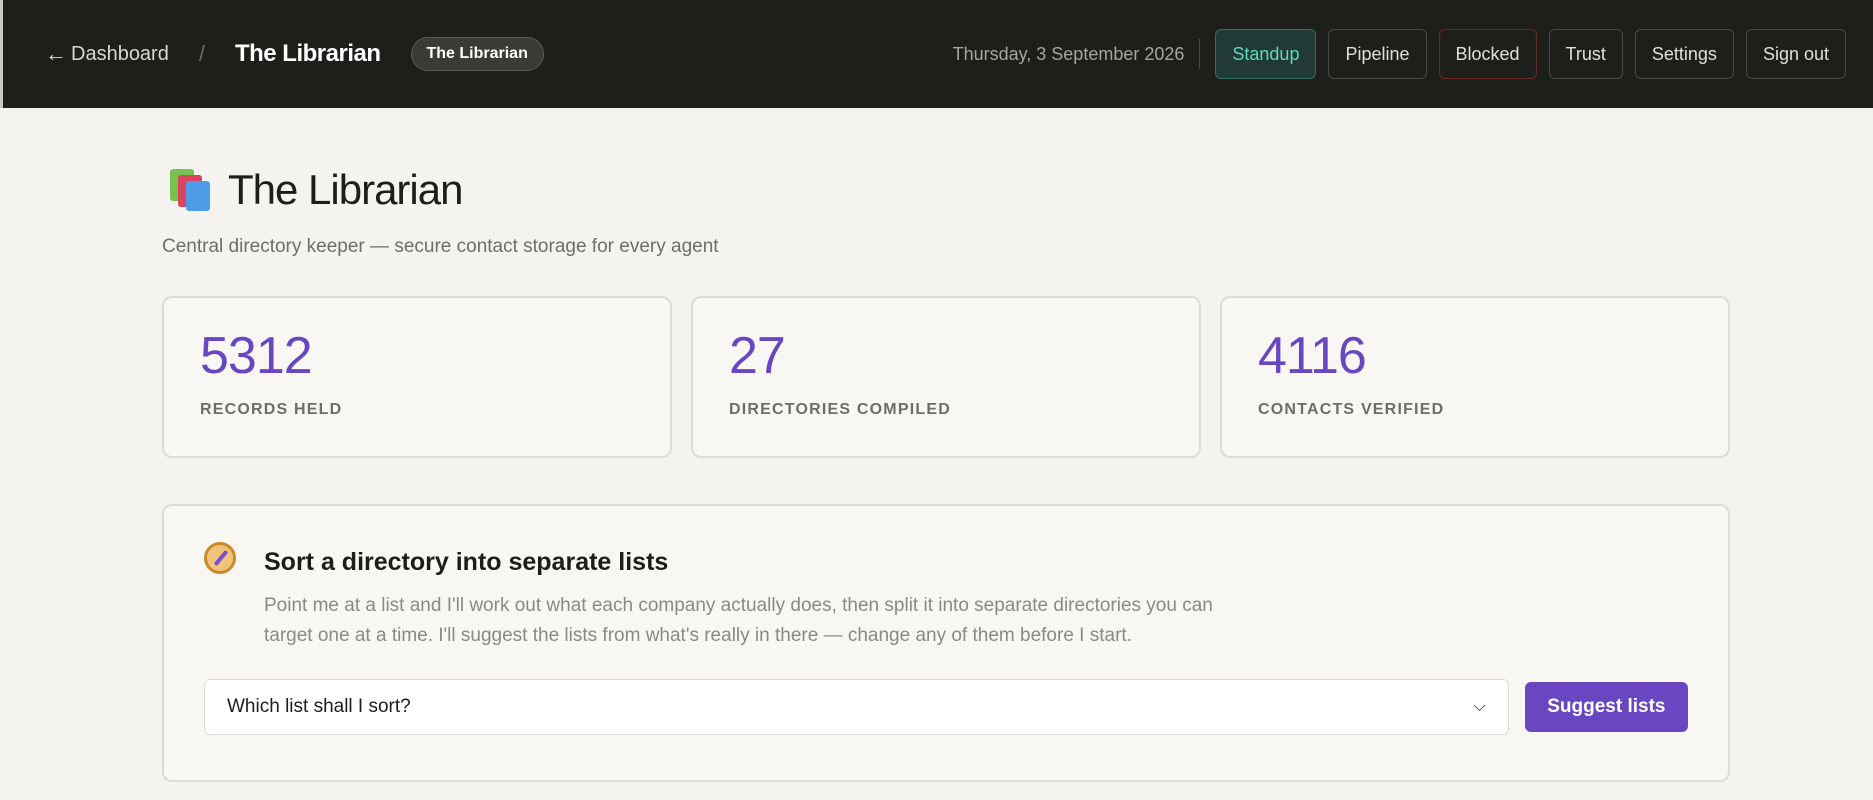 The height and width of the screenshot is (800, 1873). Describe the element at coordinates (1684, 54) in the screenshot. I see `nav-settings-button: Settings` at that location.